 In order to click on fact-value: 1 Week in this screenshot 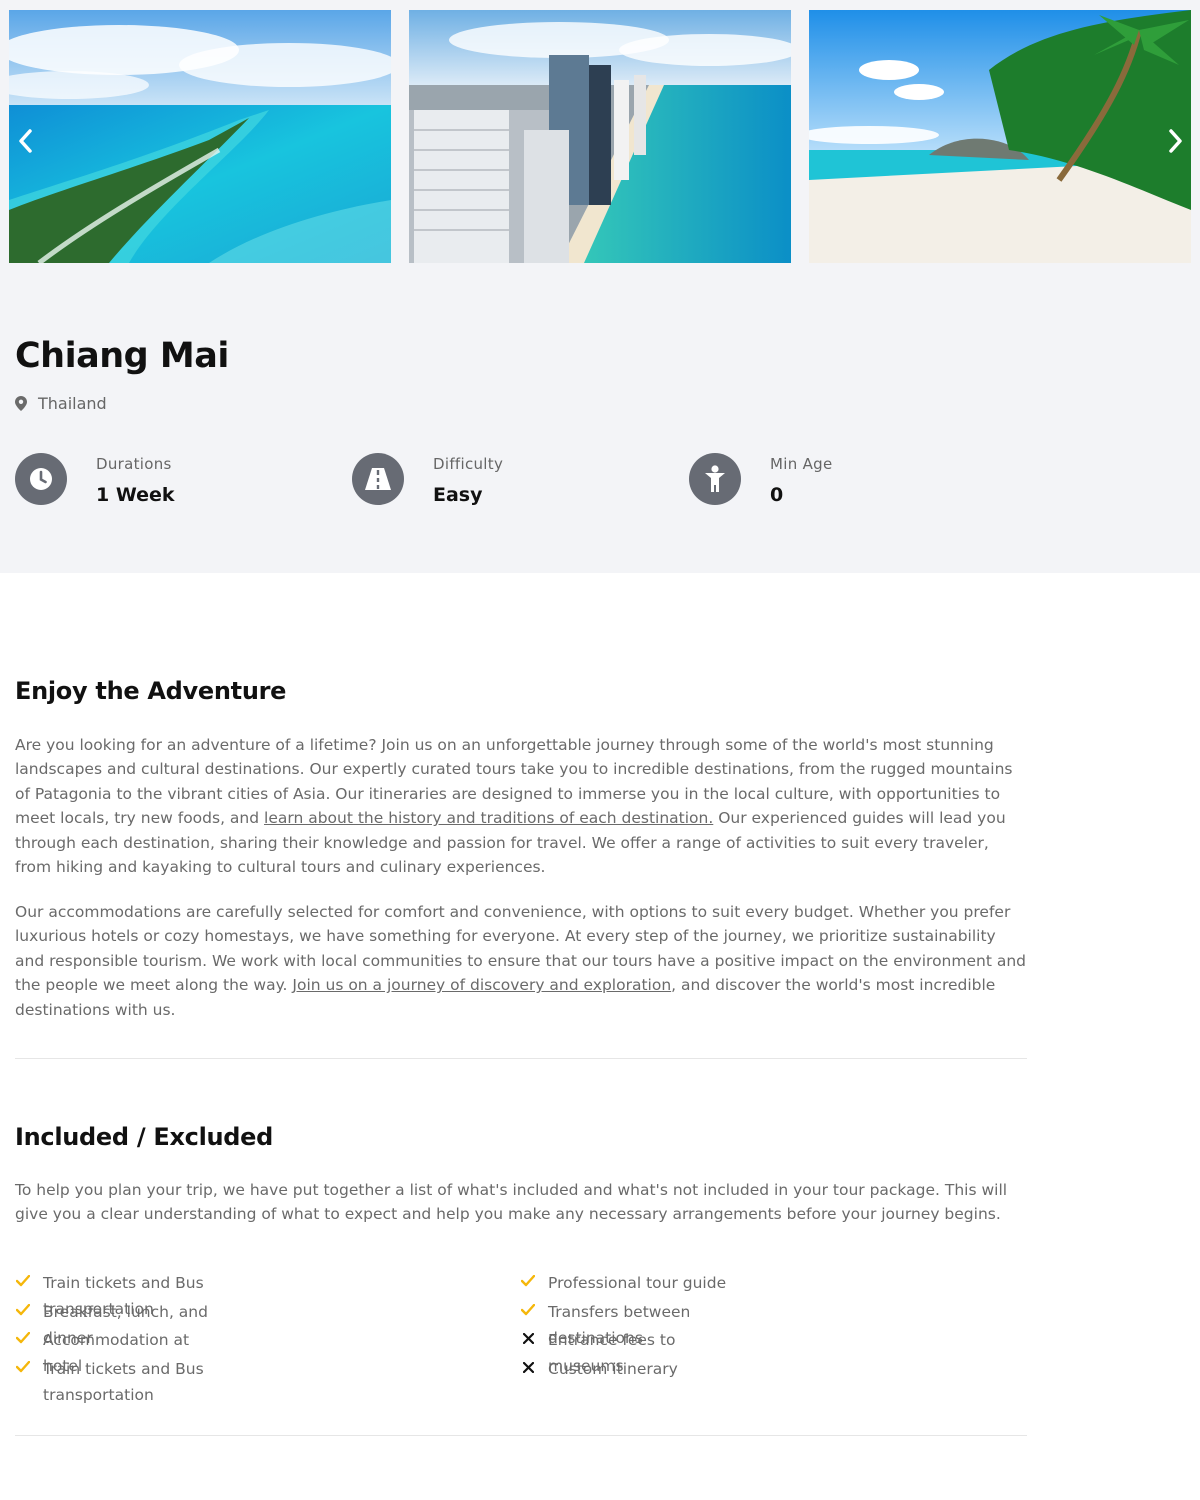, I will do `click(135, 495)`.